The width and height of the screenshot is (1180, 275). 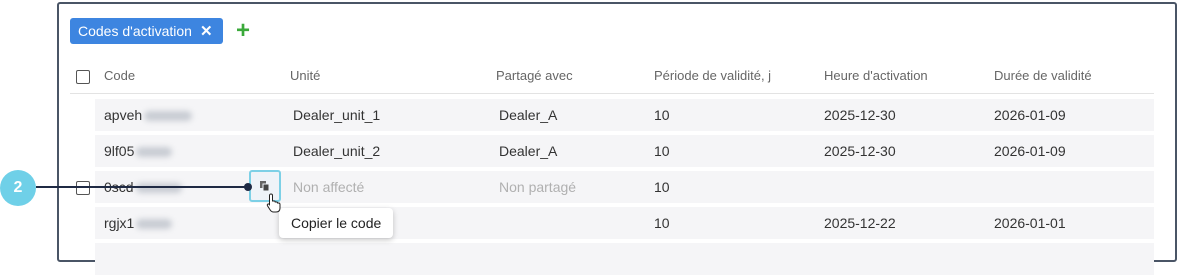 I want to click on code-cell: apveh, so click(x=148, y=115).